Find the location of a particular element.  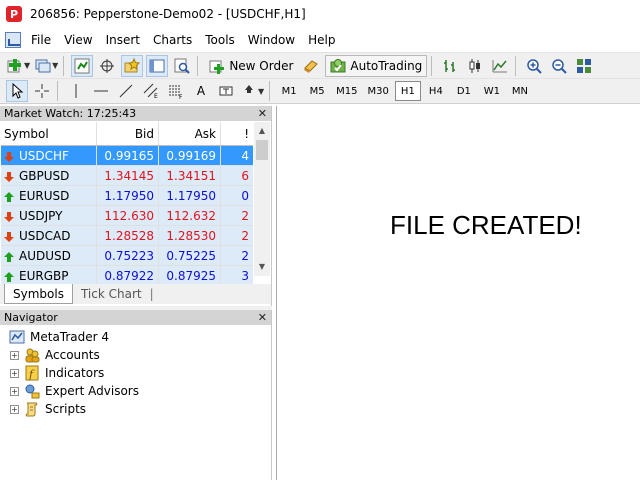

arrow-up-icon is located at coordinates (9, 256).